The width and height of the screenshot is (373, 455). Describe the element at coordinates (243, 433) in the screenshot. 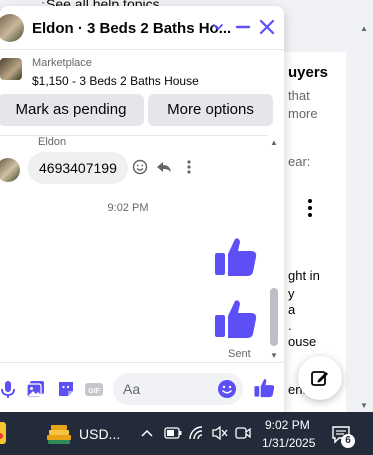

I see `meet-now-icon` at that location.